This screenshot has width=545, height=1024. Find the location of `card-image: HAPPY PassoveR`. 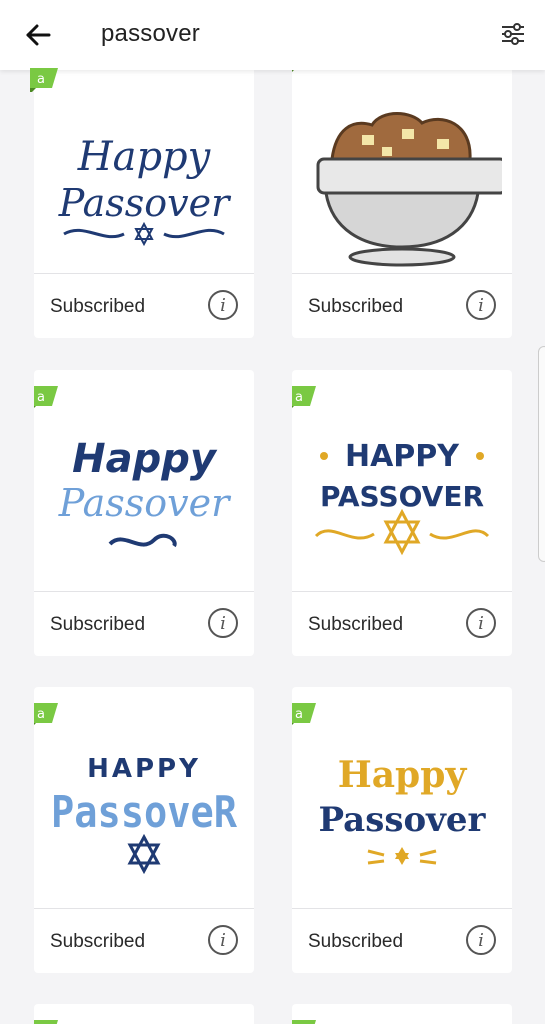

card-image: HAPPY PassoveR is located at coordinates (144, 796).